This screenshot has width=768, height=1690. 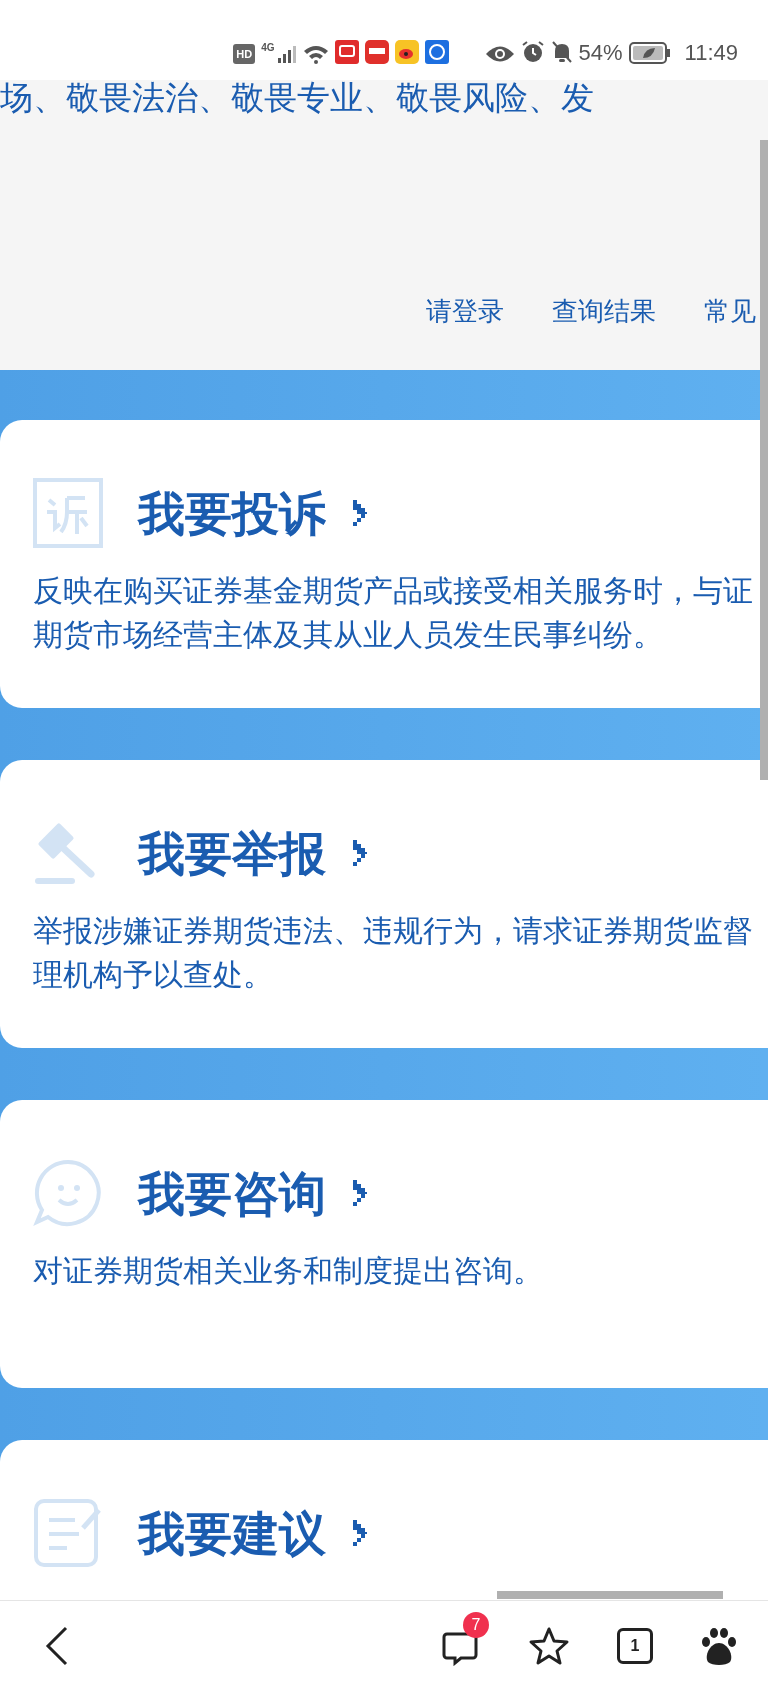 I want to click on alarm-icon, so click(x=532, y=52).